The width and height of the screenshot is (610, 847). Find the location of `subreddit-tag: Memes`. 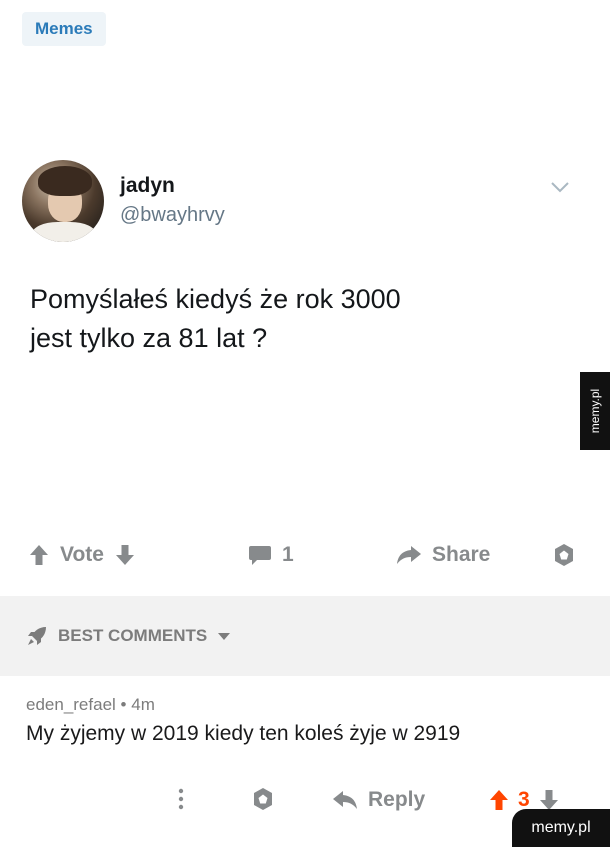

subreddit-tag: Memes is located at coordinates (64, 29).